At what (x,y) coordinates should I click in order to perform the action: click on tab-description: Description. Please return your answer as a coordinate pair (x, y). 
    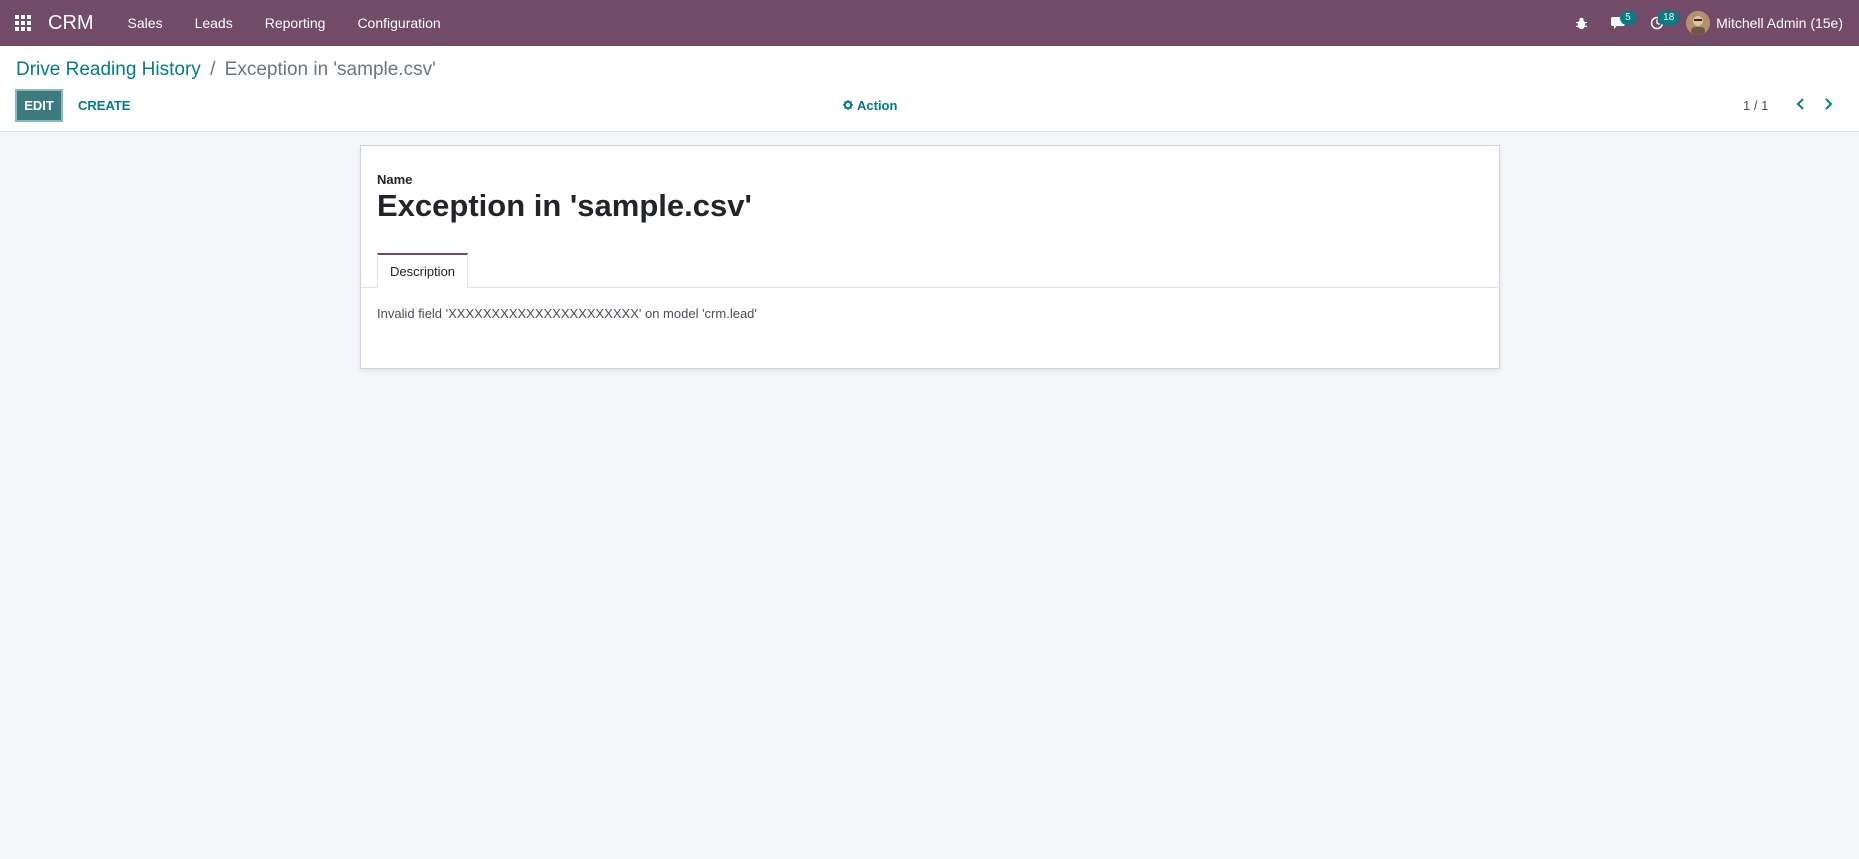
    Looking at the image, I should click on (423, 270).